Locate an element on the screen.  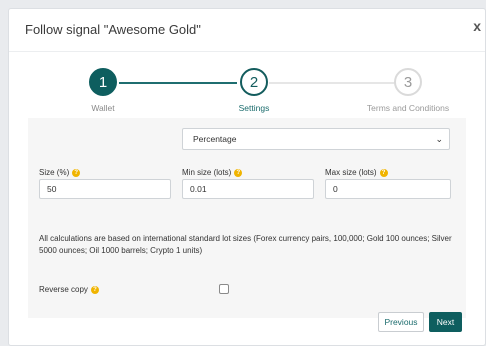
next-button: Next is located at coordinates (445, 322).